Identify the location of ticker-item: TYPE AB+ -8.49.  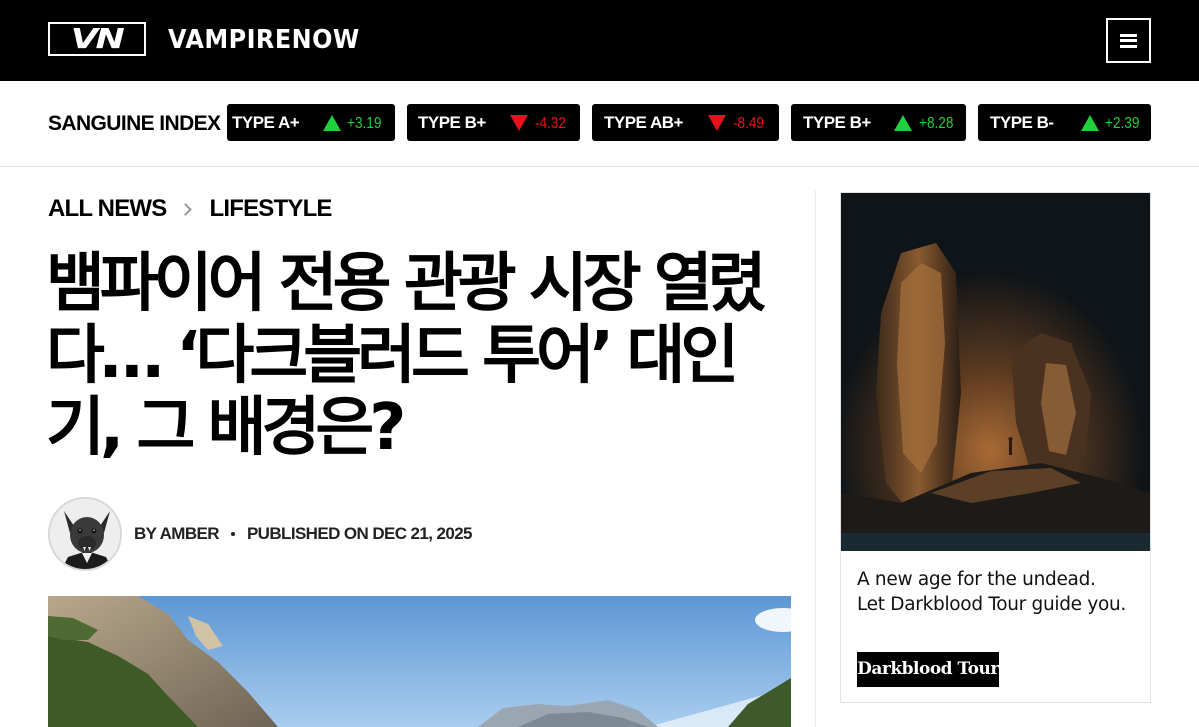
(685, 122).